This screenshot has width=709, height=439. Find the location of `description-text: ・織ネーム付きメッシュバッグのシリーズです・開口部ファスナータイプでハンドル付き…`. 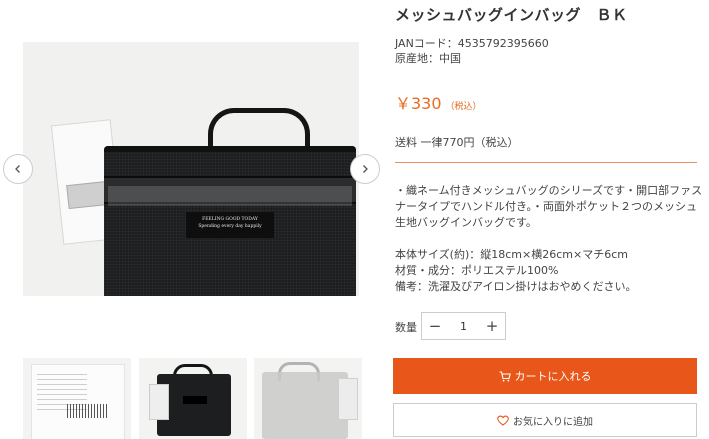

description-text: ・織ネーム付きメッシュバッグのシリーズです・開口部ファスナータイプでハンドル付き… is located at coordinates (549, 206).